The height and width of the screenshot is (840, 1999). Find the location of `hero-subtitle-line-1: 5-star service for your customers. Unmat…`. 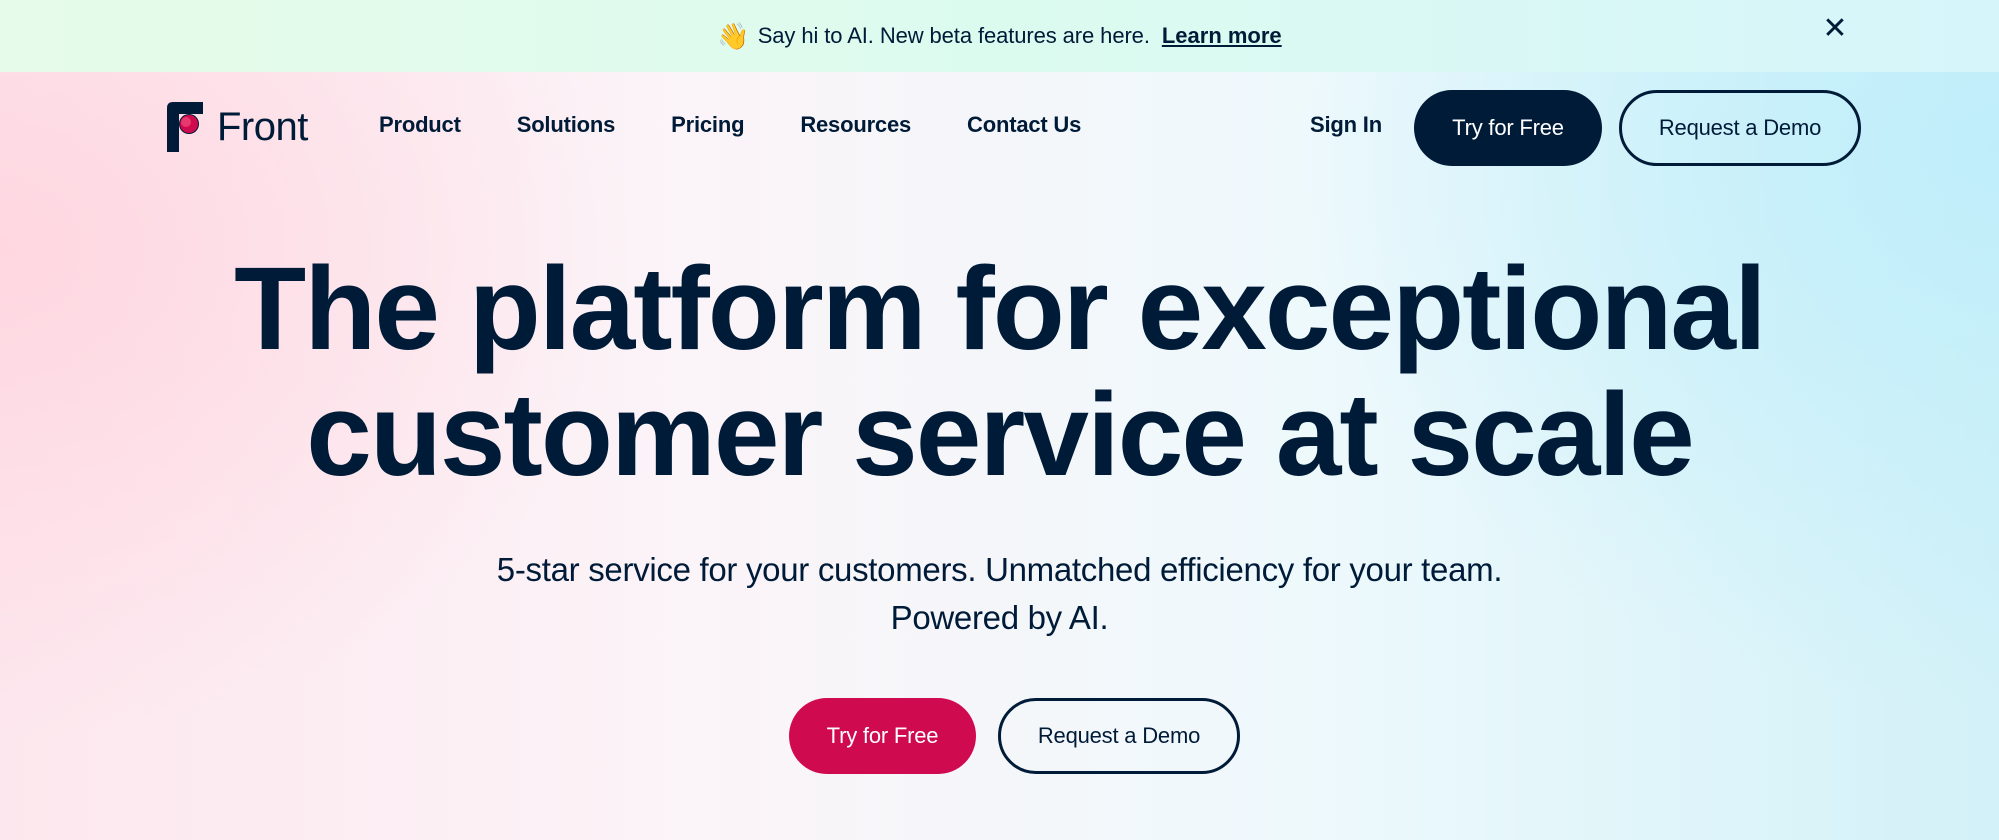

hero-subtitle-line-1: 5-star service for your customers. Unmat… is located at coordinates (999, 569).